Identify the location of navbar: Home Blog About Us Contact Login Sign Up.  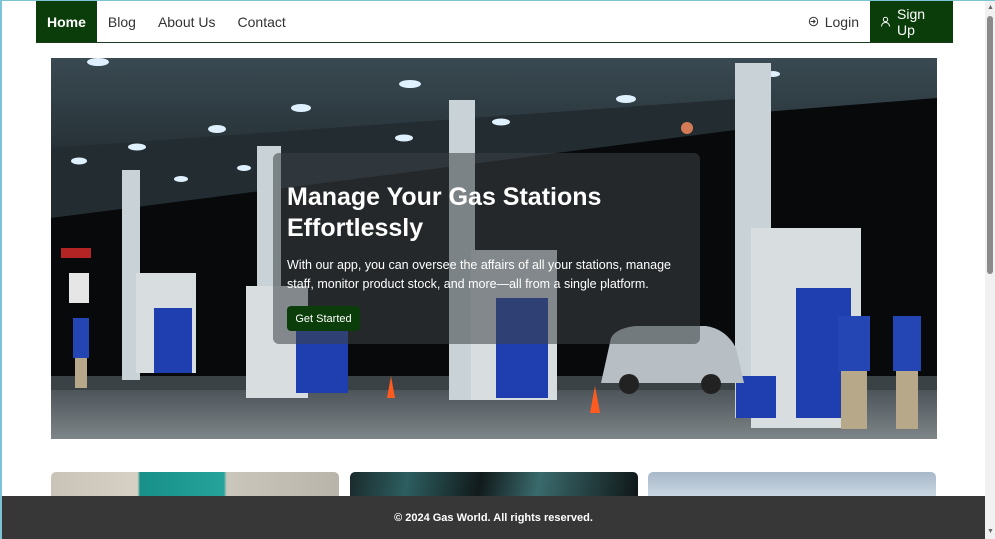
(494, 22).